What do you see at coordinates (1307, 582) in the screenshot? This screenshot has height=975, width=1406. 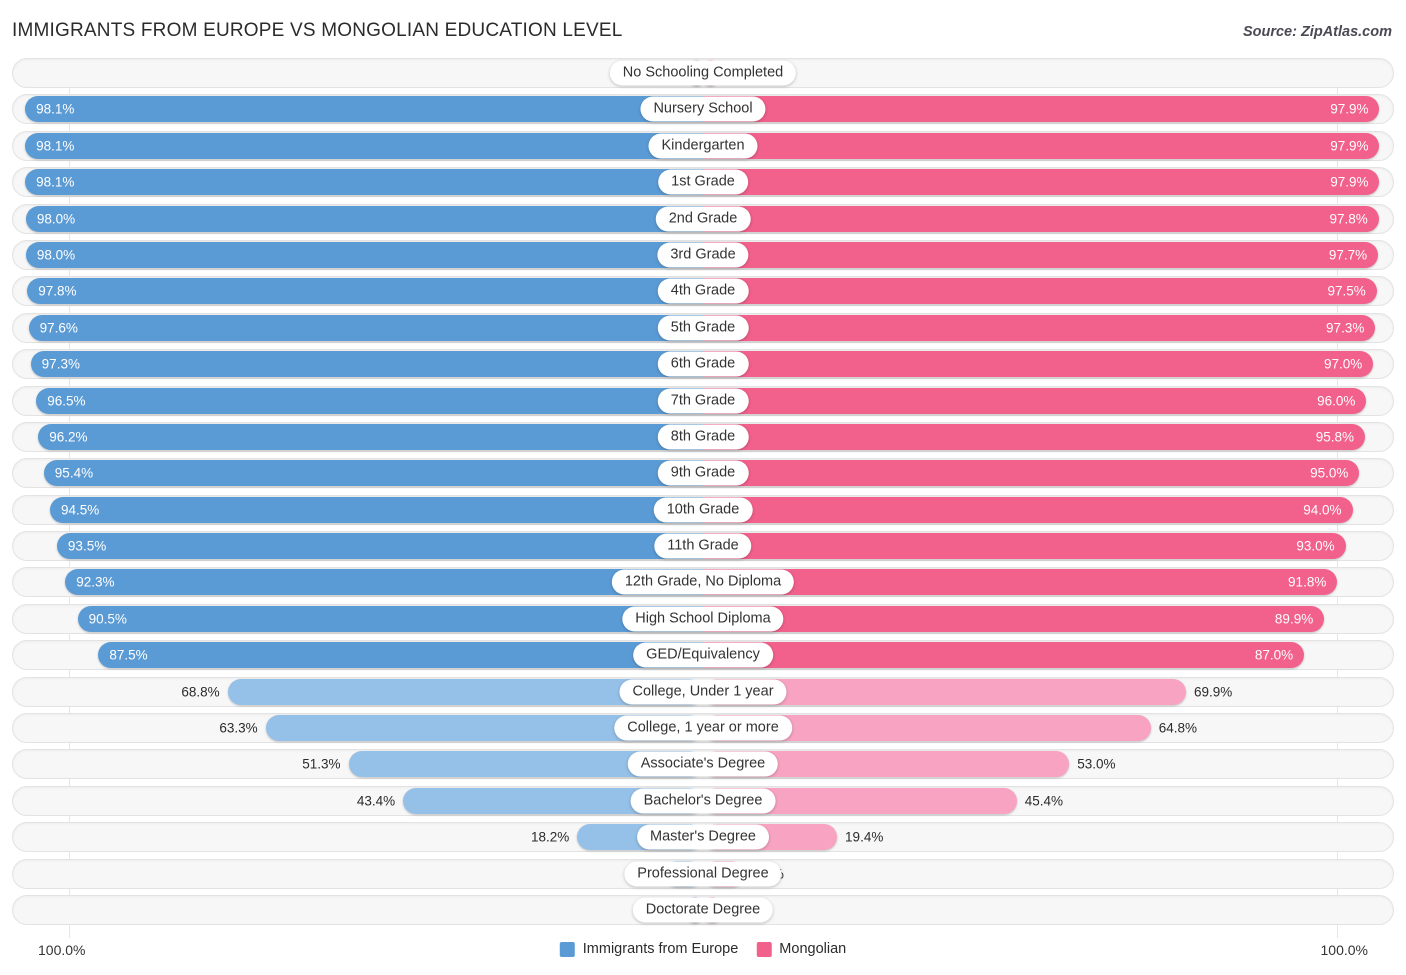 I see `bar-value-mongolian: 91.8%` at bounding box center [1307, 582].